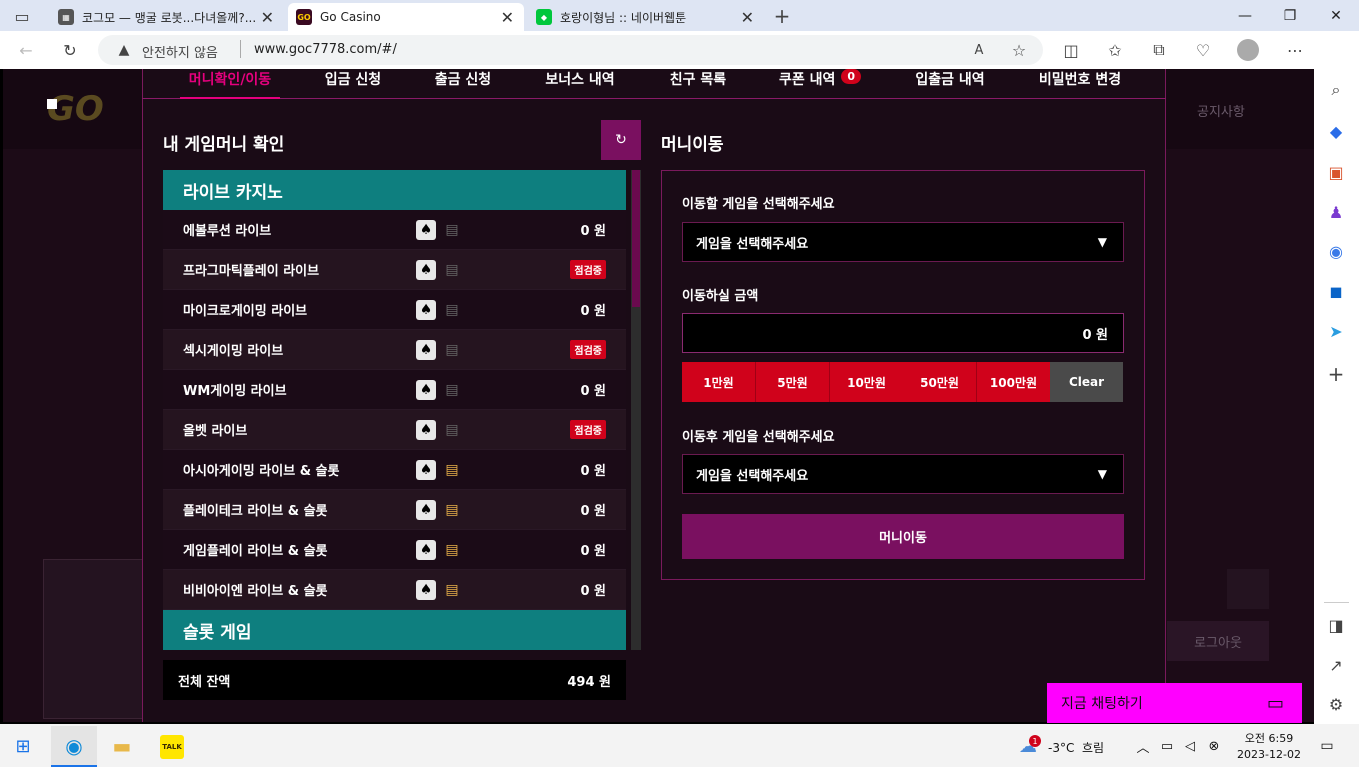  Describe the element at coordinates (544, 17) in the screenshot. I see `tab-favicon-icon: ◆` at that location.